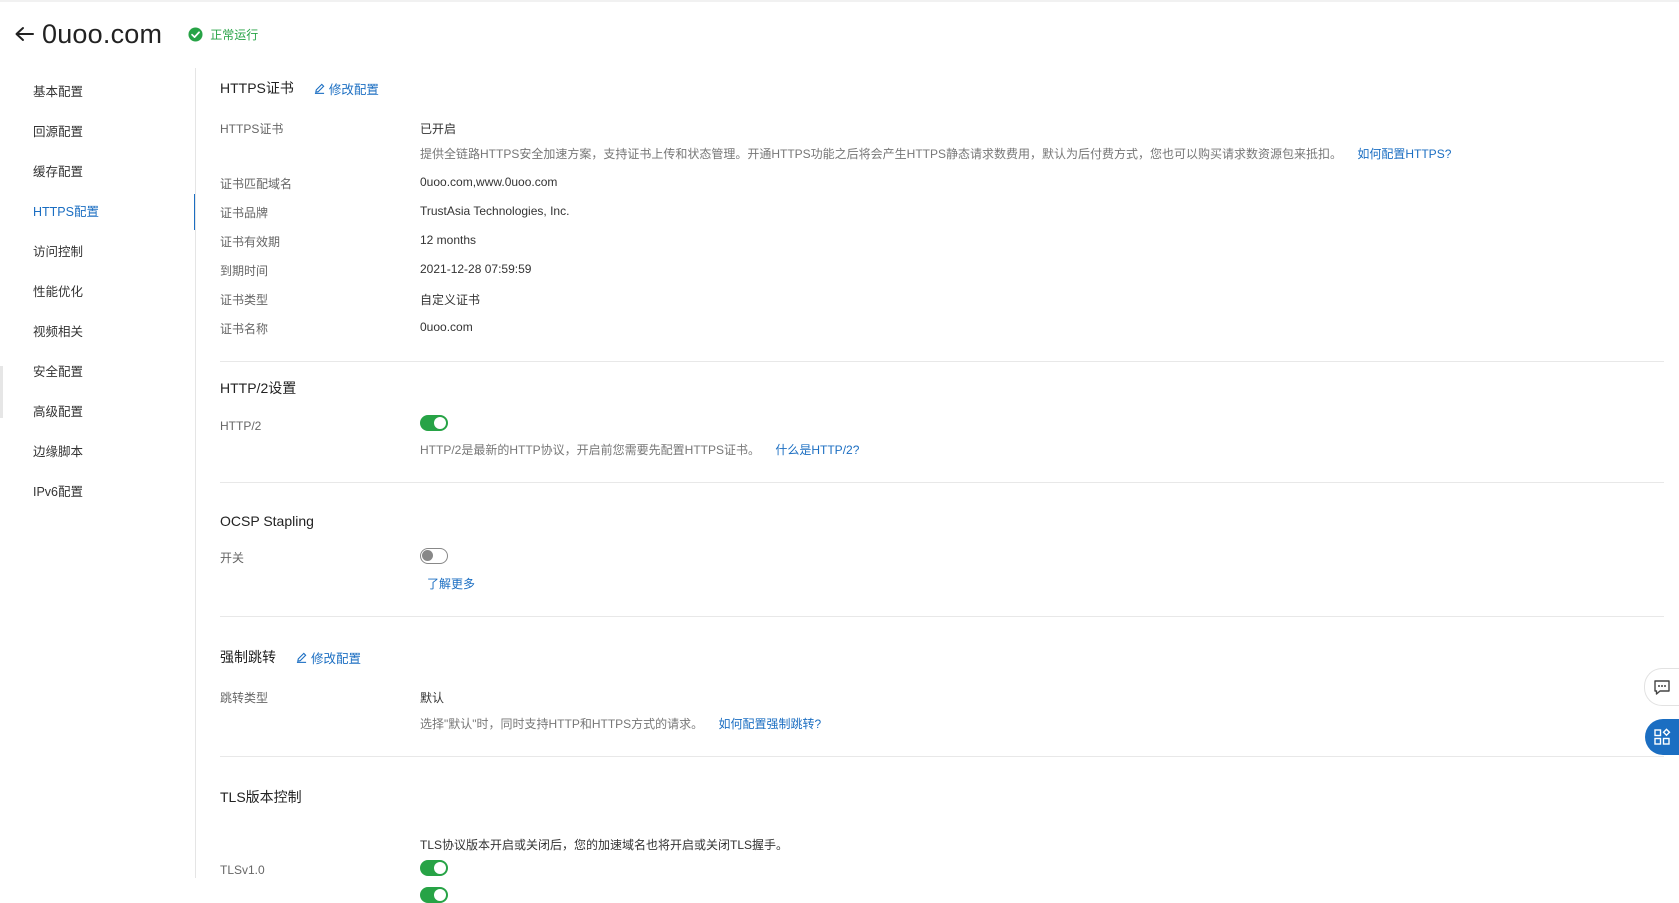 The image size is (1679, 903). I want to click on tls-description: TLS协议版本开启或关闭后，您的加速域名也将开启或关闭TLS握手。, so click(942, 844).